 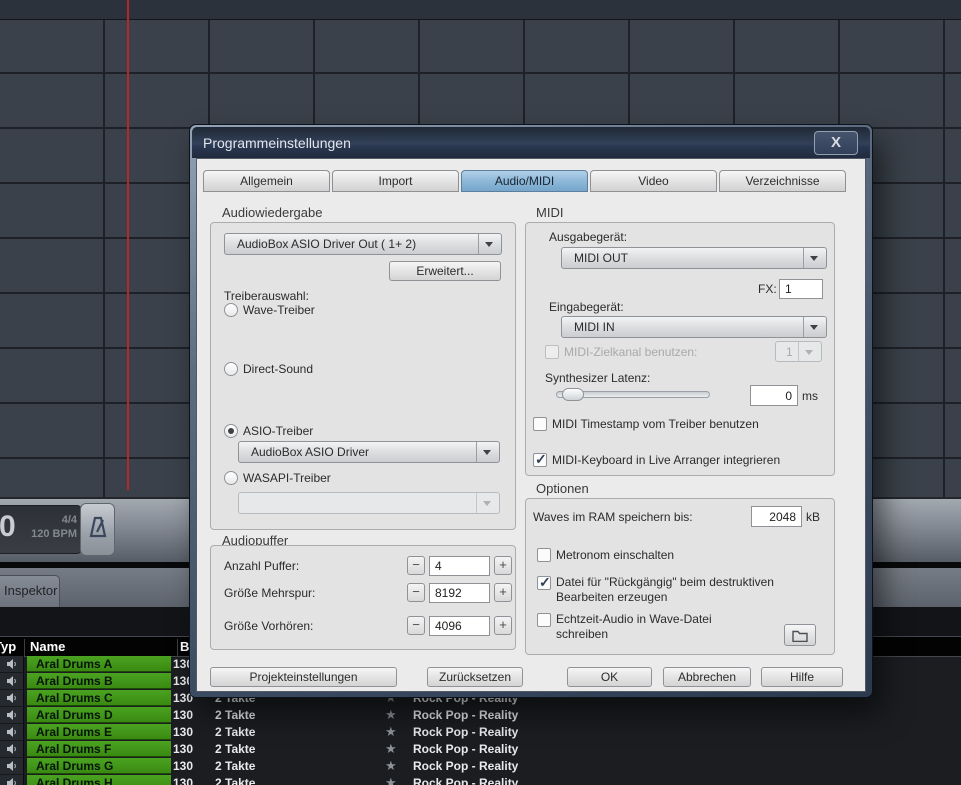 What do you see at coordinates (30, 591) in the screenshot?
I see `tab-inspektor: Inspektor` at bounding box center [30, 591].